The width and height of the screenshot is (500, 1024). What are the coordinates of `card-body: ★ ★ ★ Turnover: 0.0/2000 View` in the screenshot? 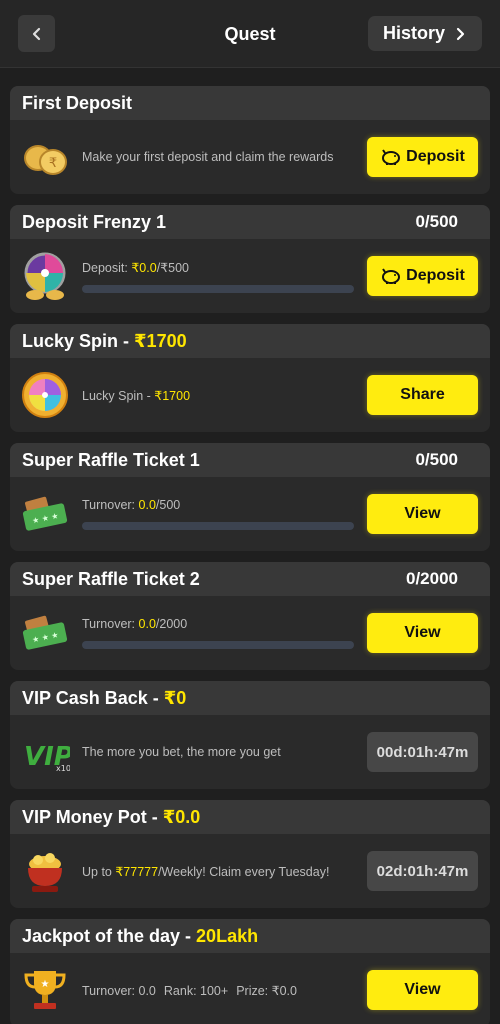 It's located at (250, 633).